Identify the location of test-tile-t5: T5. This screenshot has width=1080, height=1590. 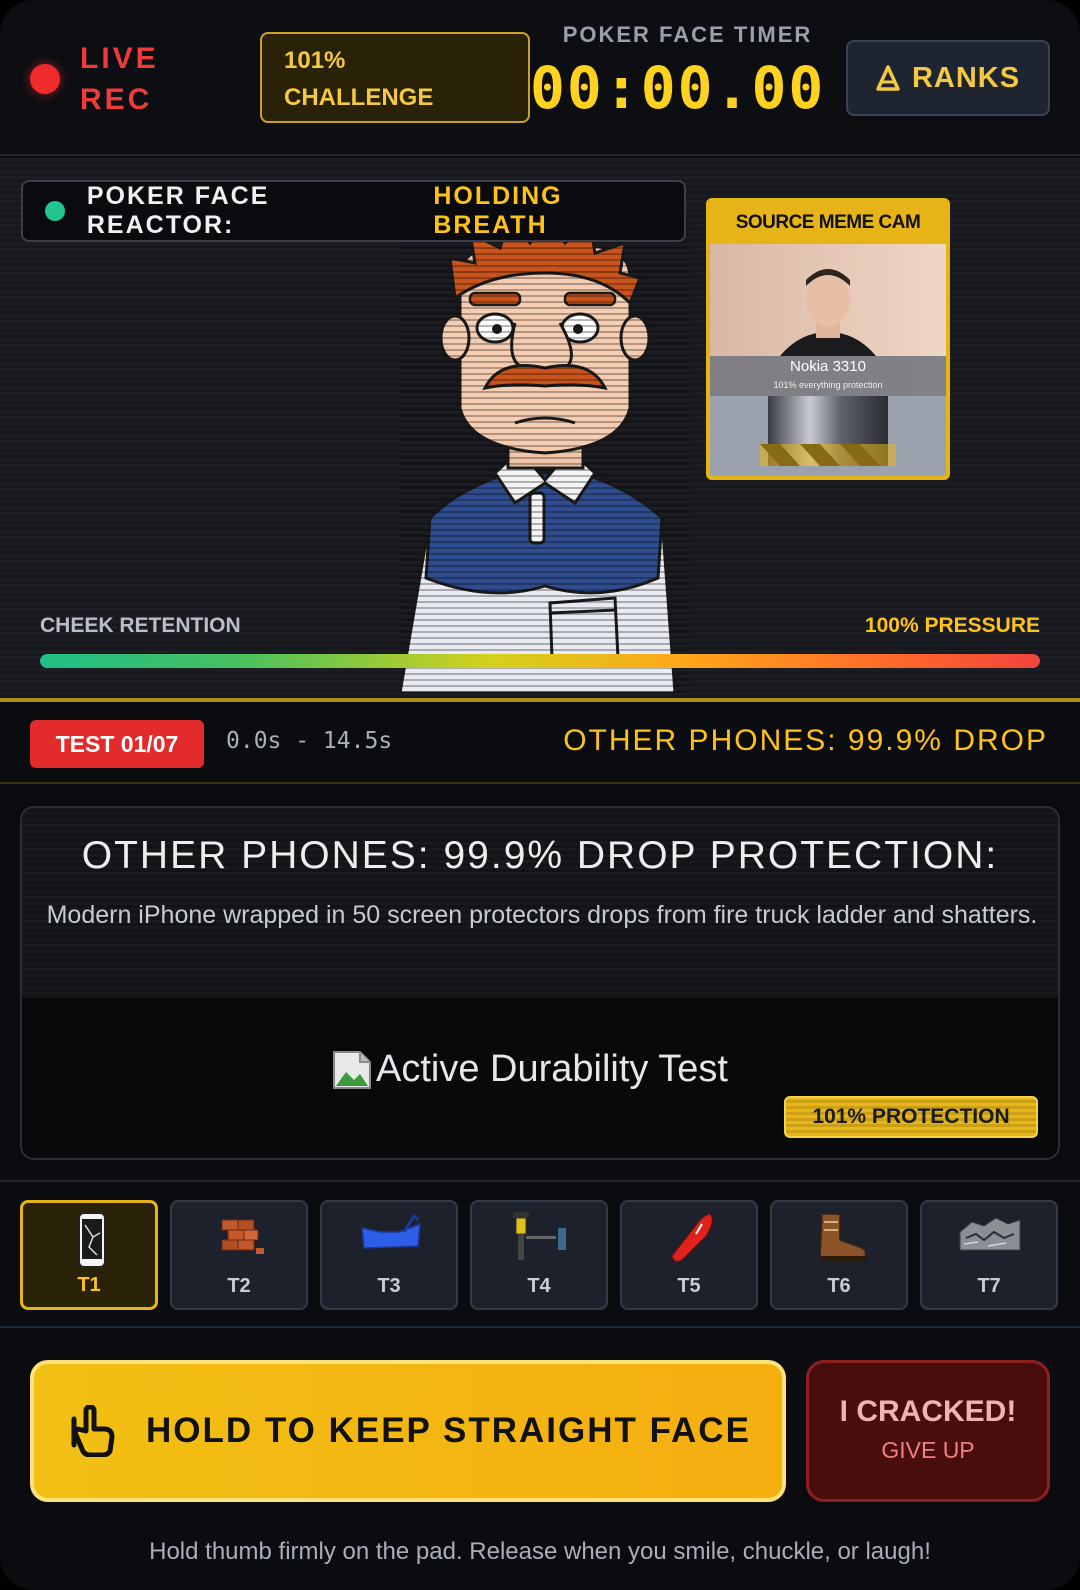
(689, 1255).